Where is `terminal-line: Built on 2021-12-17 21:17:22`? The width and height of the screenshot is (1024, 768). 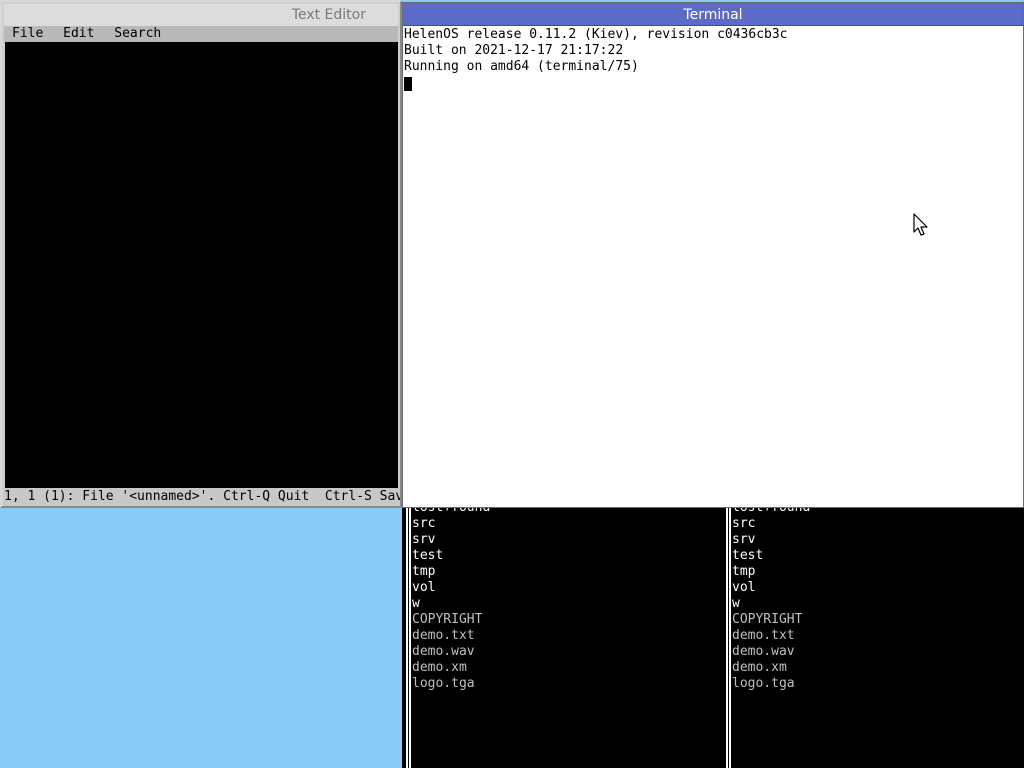 terminal-line: Built on 2021-12-17 21:17:22 is located at coordinates (514, 50).